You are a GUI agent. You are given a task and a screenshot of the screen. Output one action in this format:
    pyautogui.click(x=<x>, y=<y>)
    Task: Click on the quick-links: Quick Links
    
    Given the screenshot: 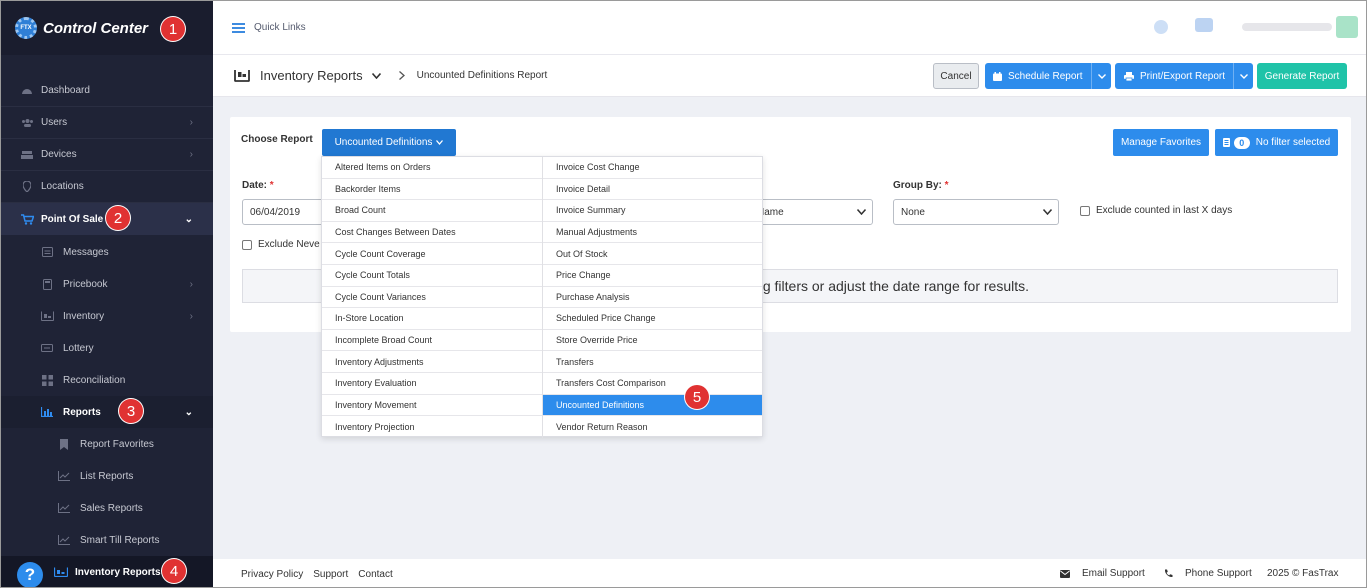 What is the action you would take?
    pyautogui.click(x=280, y=27)
    